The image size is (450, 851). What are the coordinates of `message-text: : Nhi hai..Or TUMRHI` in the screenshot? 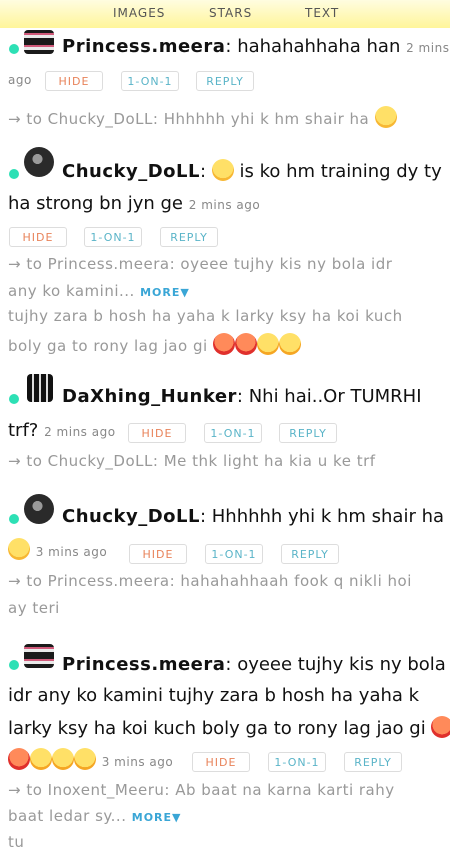 It's located at (329, 396).